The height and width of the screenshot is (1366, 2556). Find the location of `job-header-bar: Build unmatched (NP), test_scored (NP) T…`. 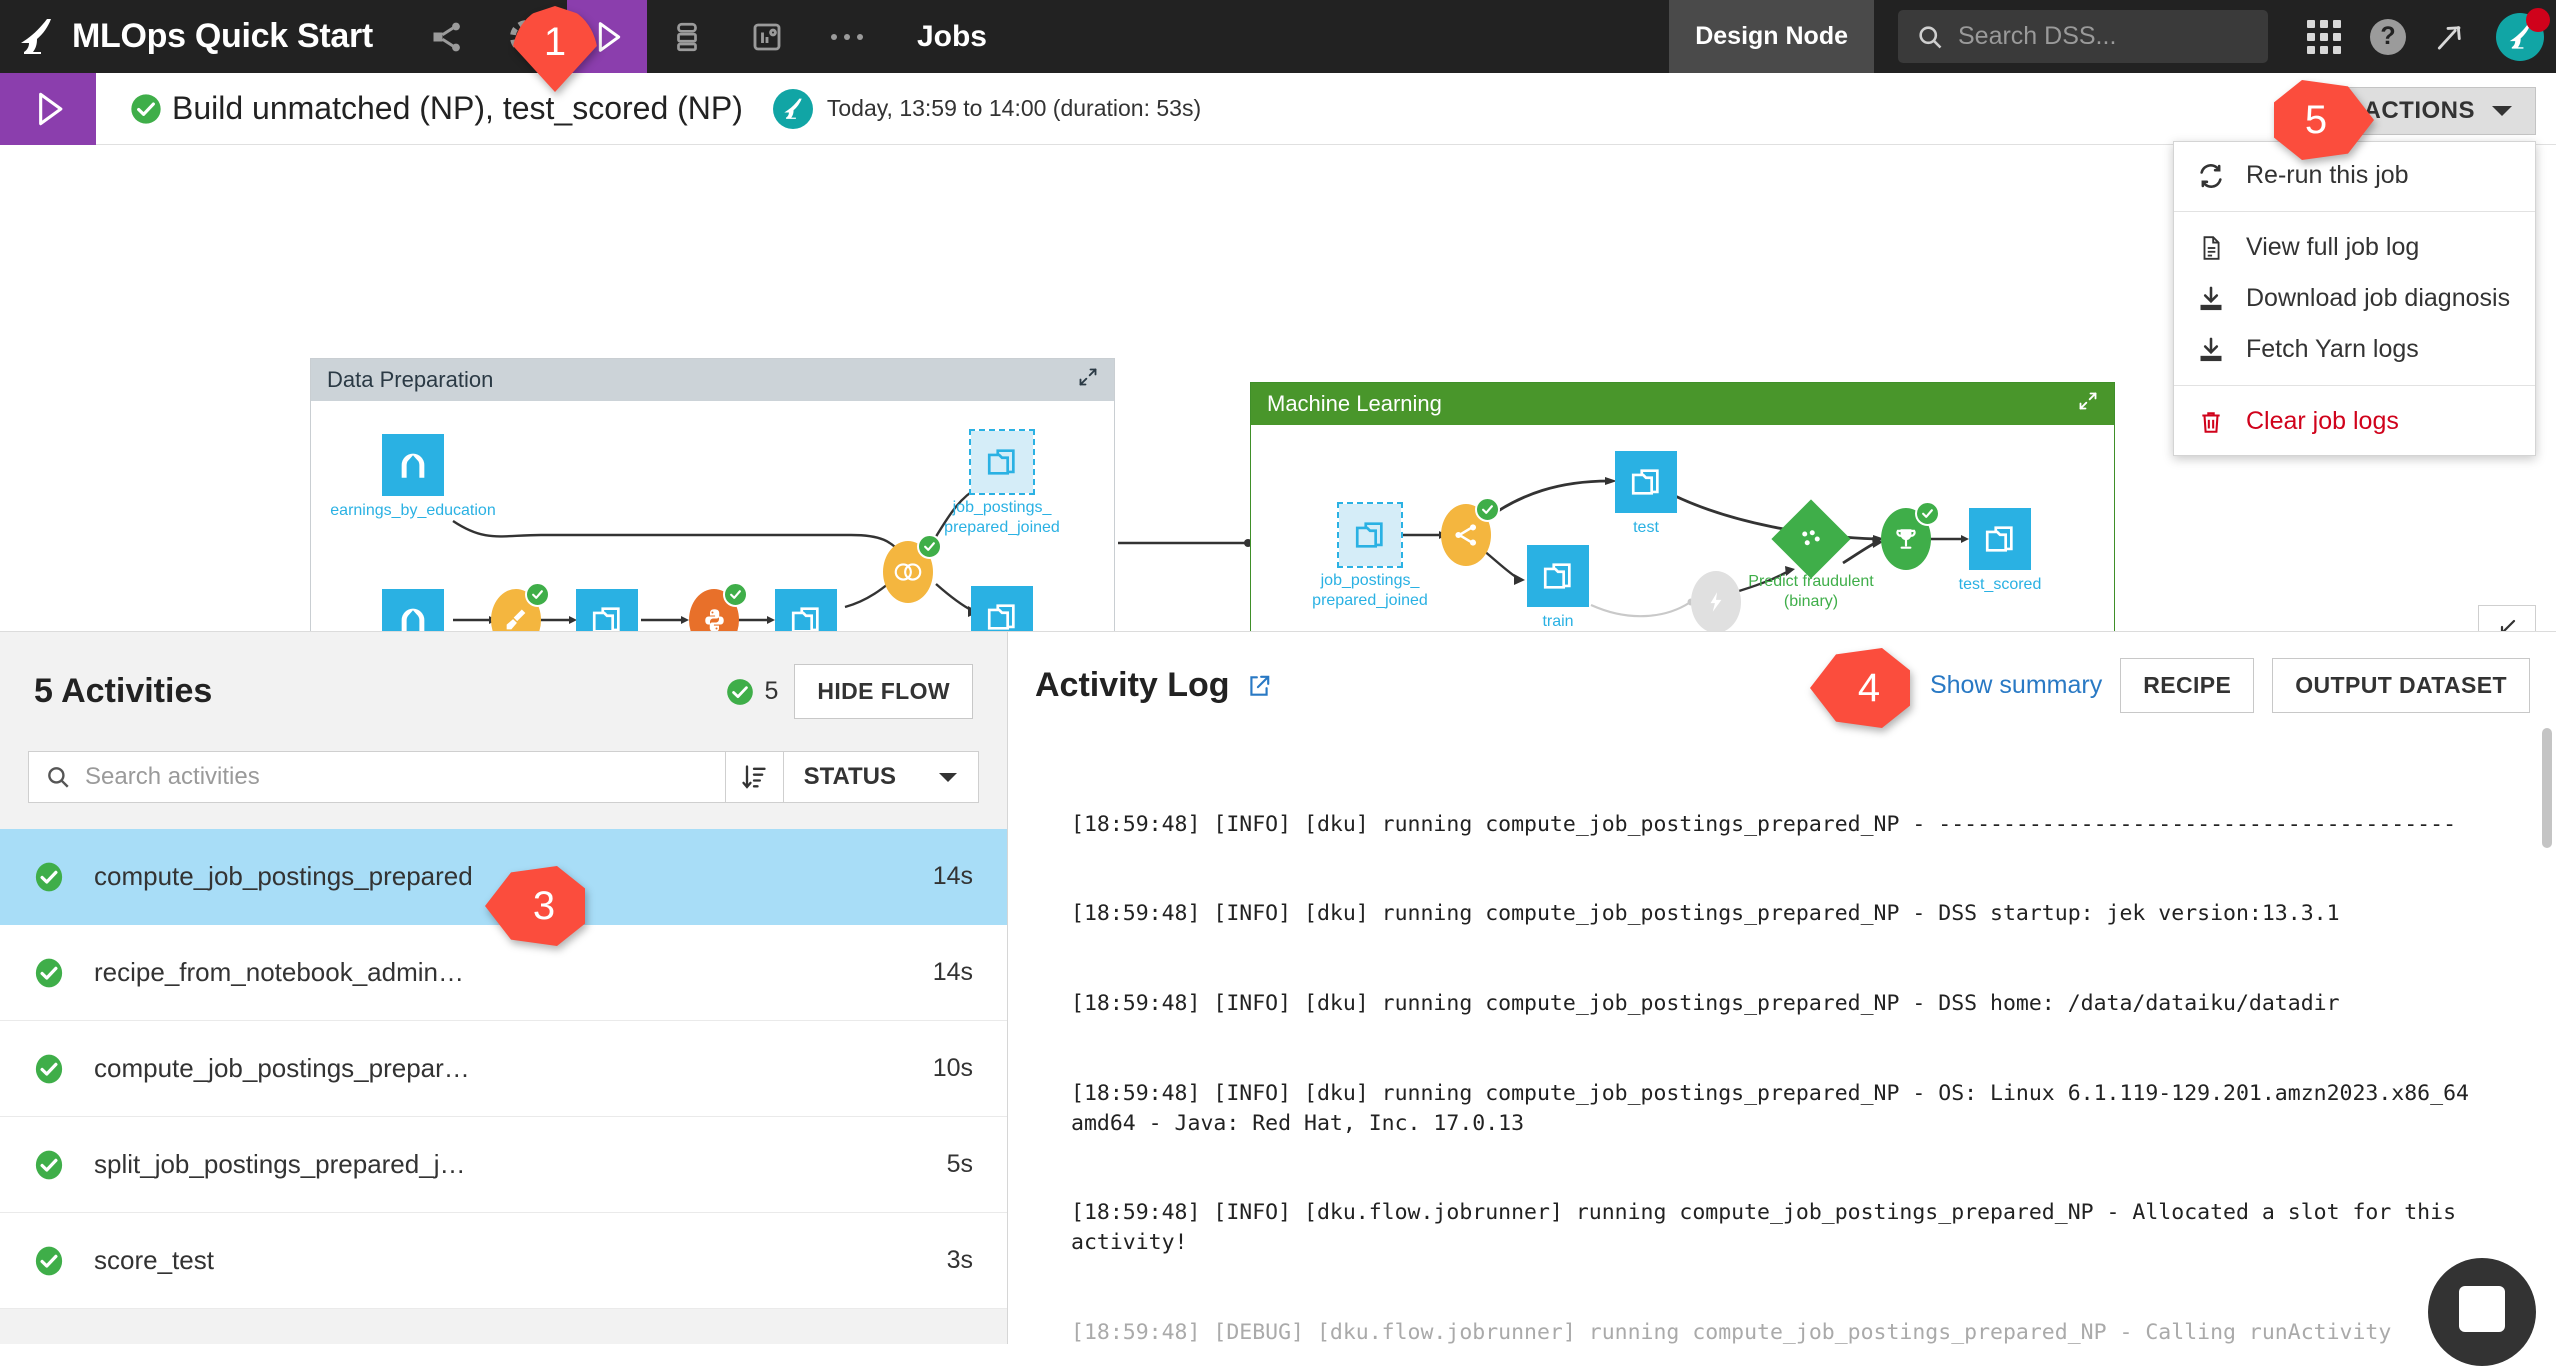

job-header-bar: Build unmatched (NP), test_scored (NP) T… is located at coordinates (1278, 108).